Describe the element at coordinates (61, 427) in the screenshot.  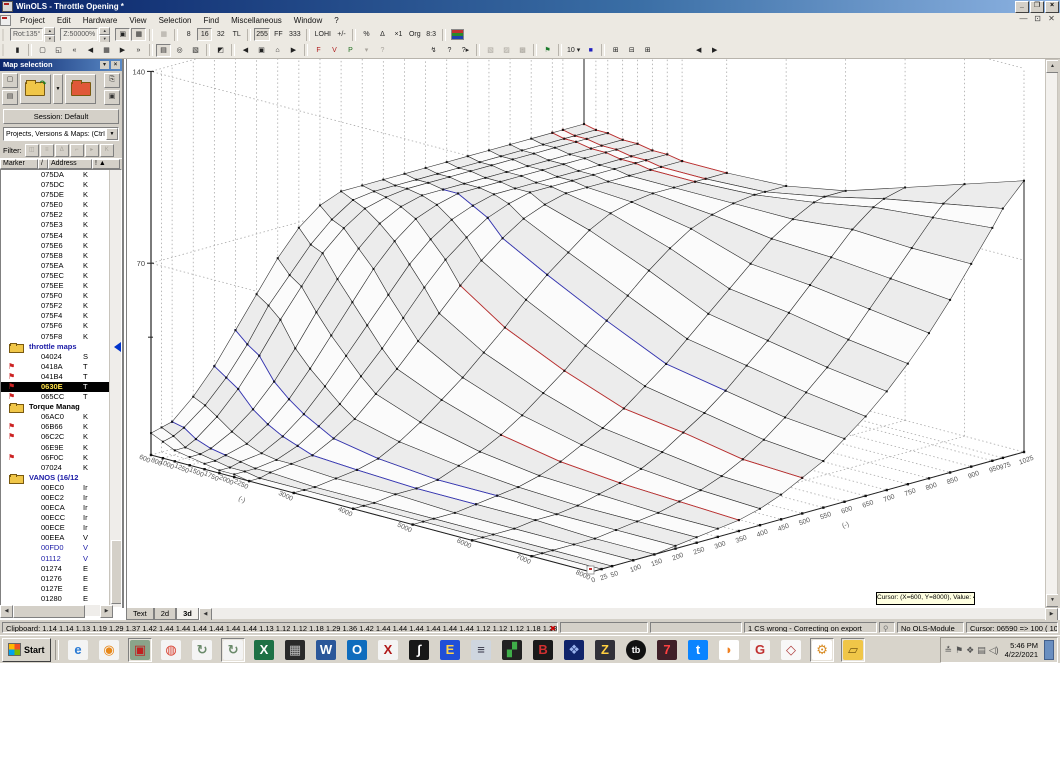
I see `map-row: ⚑ 06B66 K` at that location.